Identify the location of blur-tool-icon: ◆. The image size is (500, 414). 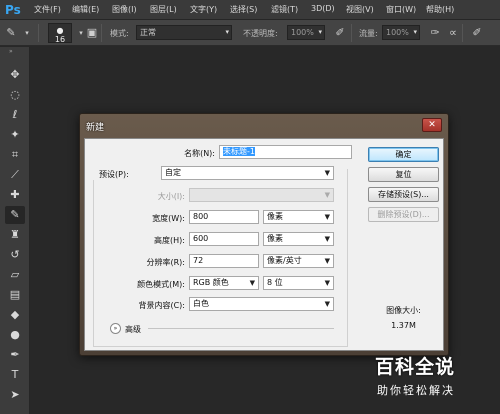
(15, 315).